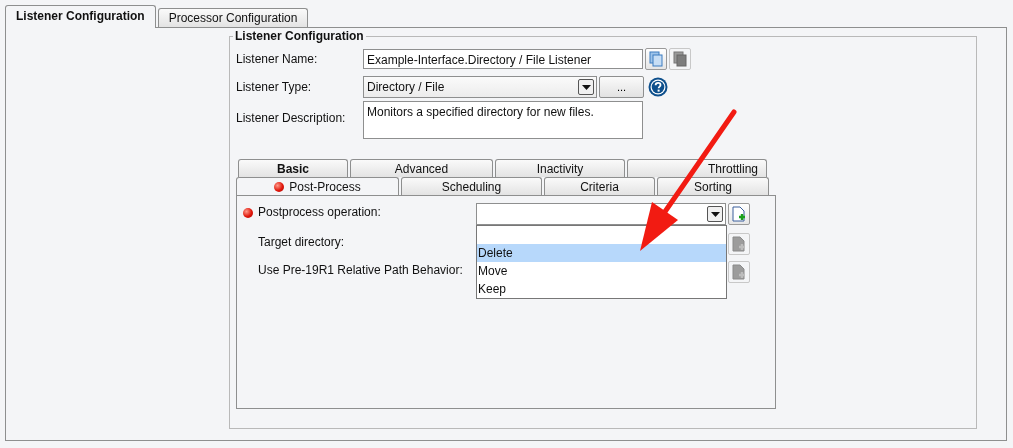  Describe the element at coordinates (421, 168) in the screenshot. I see `tab: Advanced` at that location.